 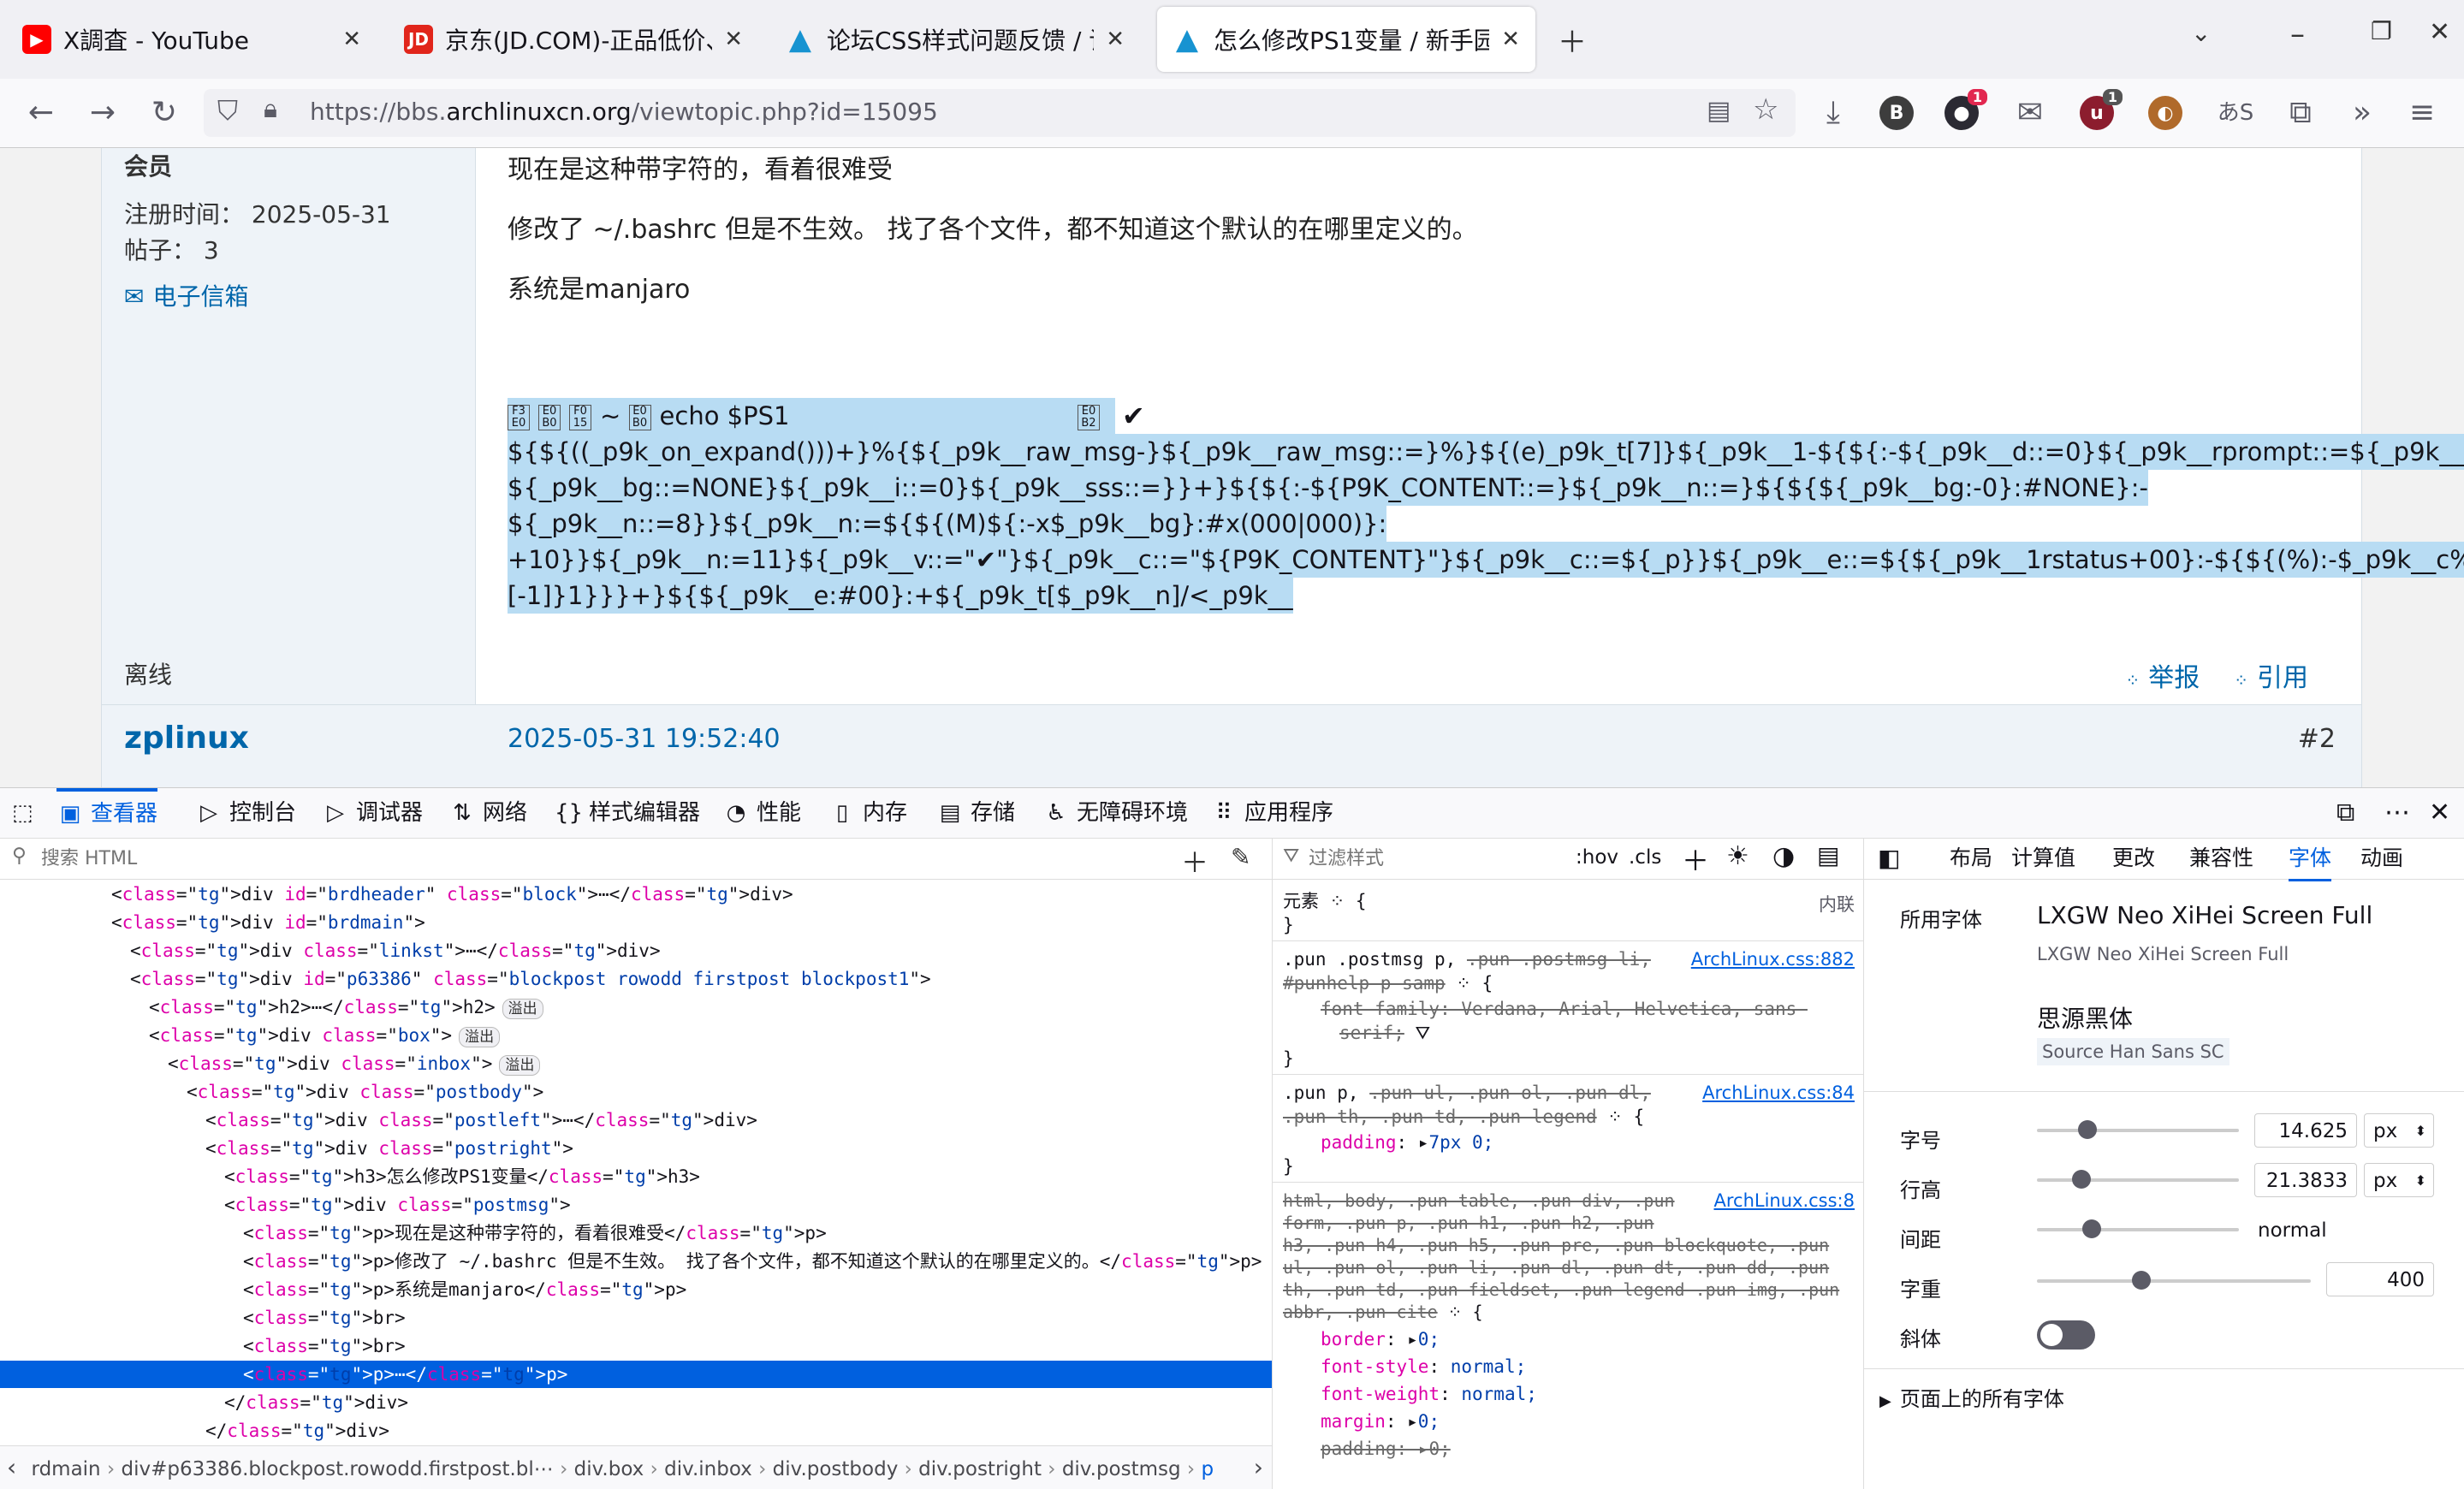 I want to click on tab-changes: 更改, so click(x=2133, y=858).